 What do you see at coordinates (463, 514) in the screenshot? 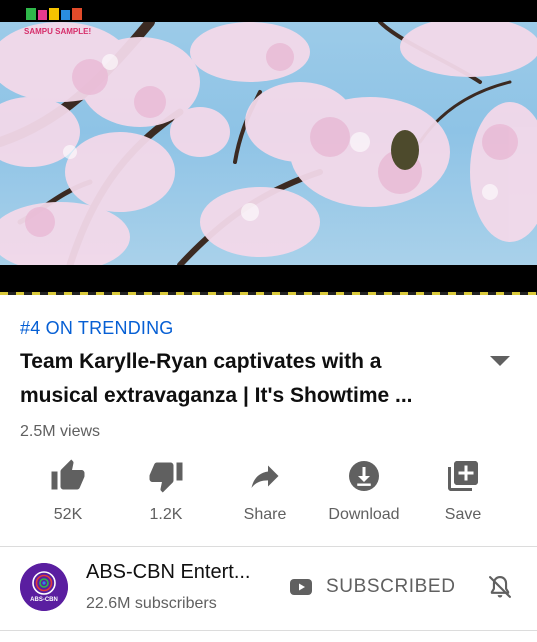
I see `save-label: Save` at bounding box center [463, 514].